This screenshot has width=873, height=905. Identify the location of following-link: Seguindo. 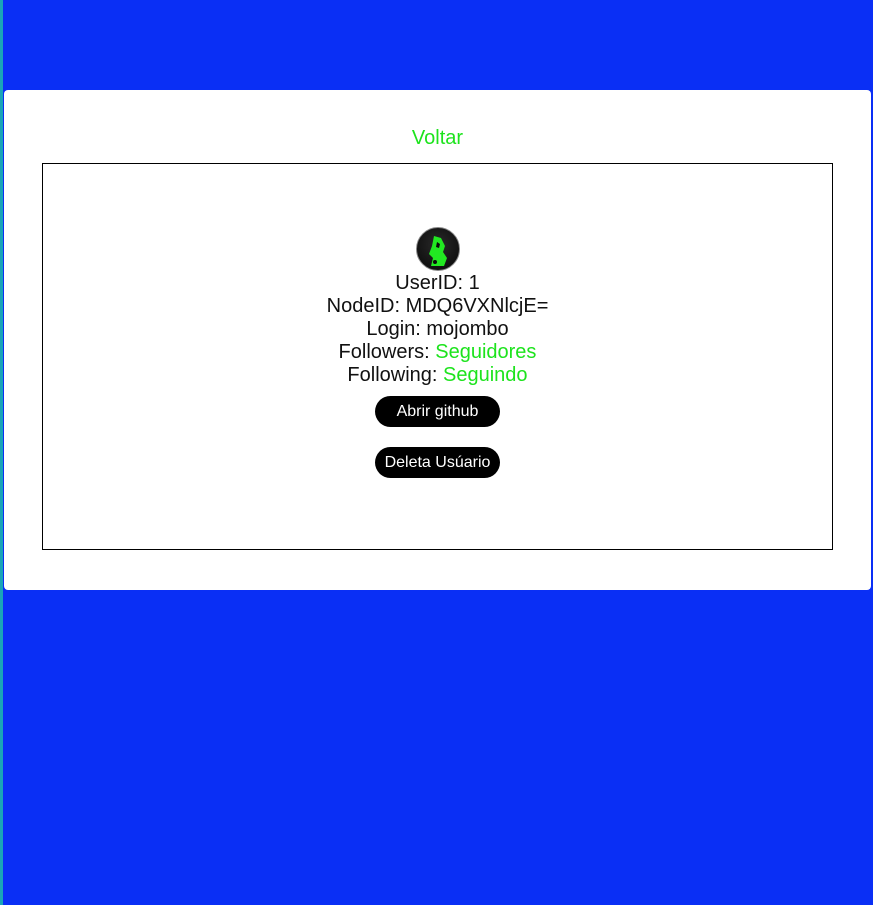
(485, 375).